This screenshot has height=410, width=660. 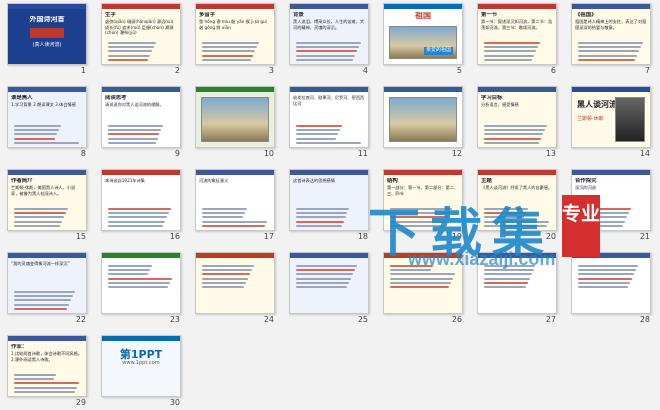 I want to click on slide-thumbnail-cell: “我的灵魂变得像河流一样深沉” 22, so click(x=47, y=291).